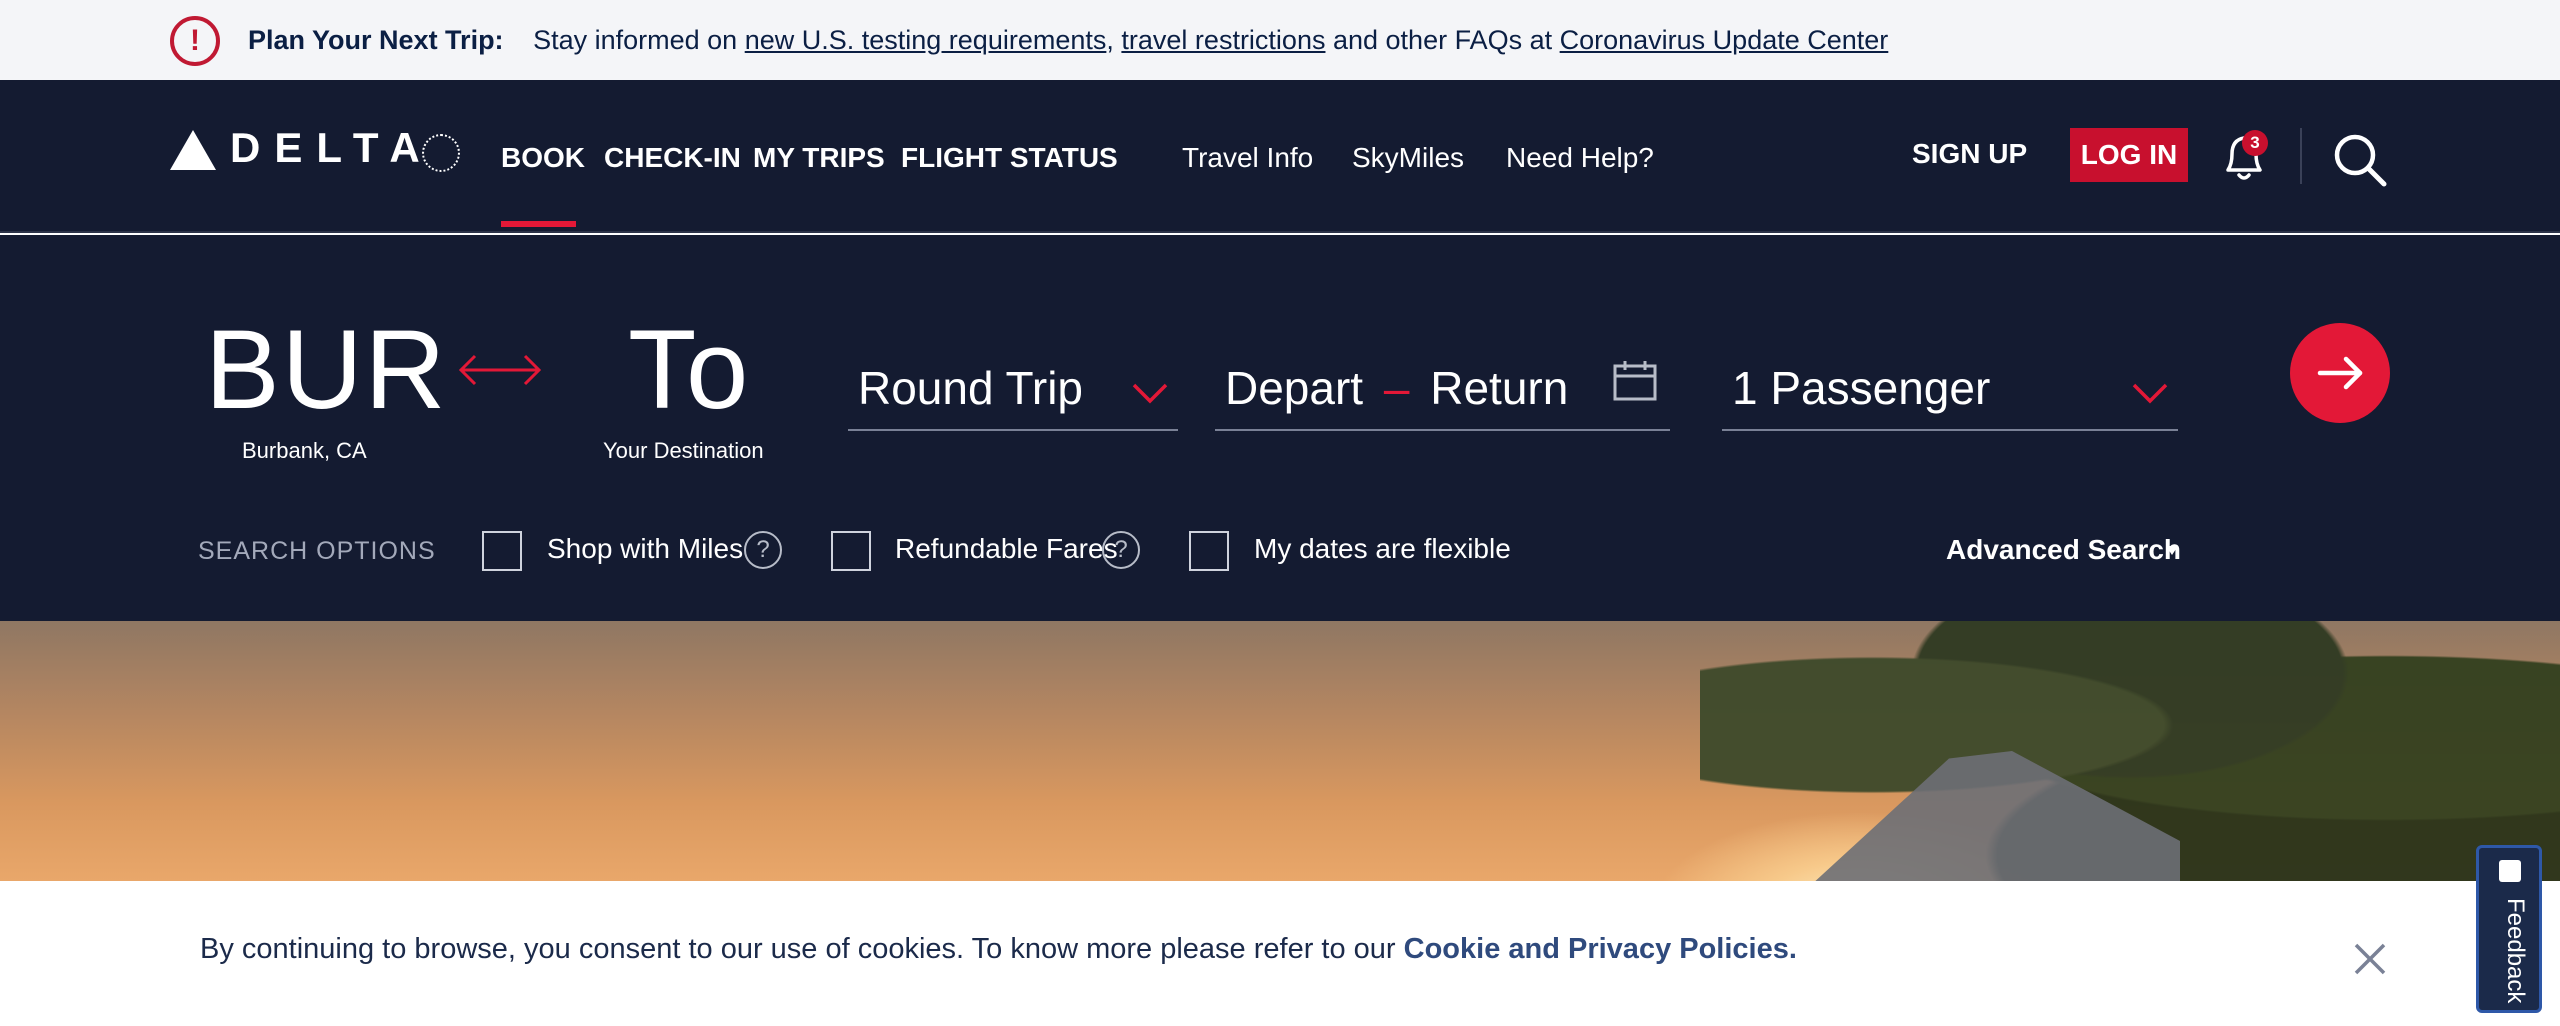 This screenshot has height=1026, width=2560. I want to click on alert-title: Plan Your Next Trip:, so click(376, 40).